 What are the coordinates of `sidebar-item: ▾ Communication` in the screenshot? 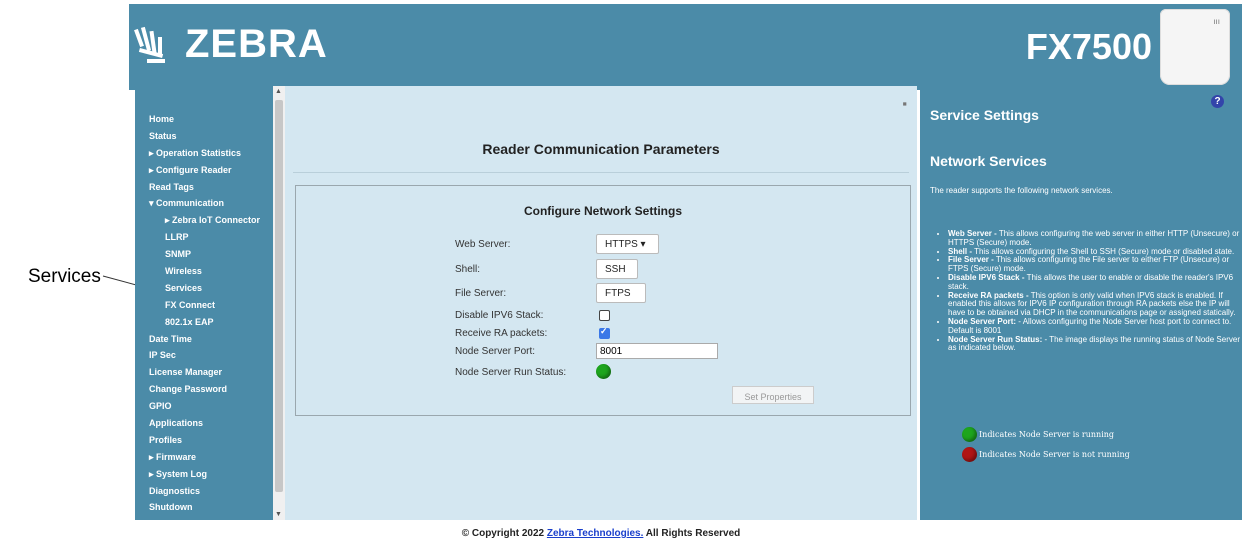 It's located at (197, 203).